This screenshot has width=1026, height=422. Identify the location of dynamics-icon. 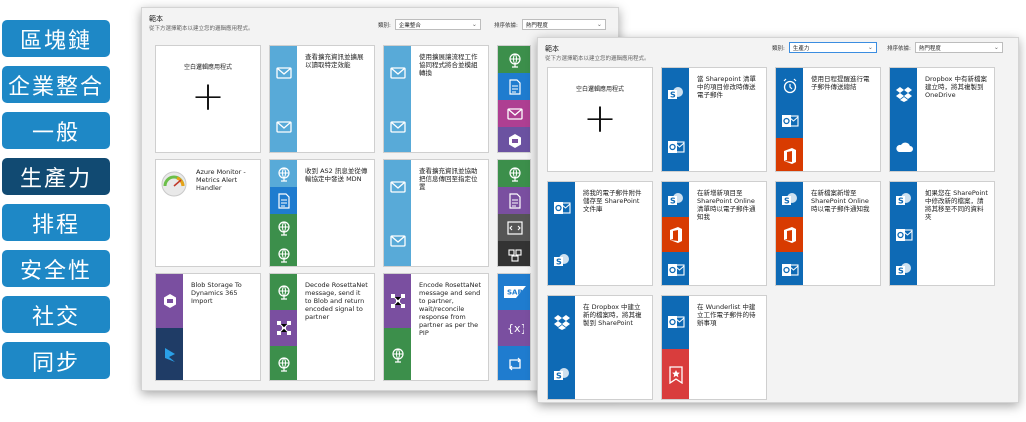
(170, 355).